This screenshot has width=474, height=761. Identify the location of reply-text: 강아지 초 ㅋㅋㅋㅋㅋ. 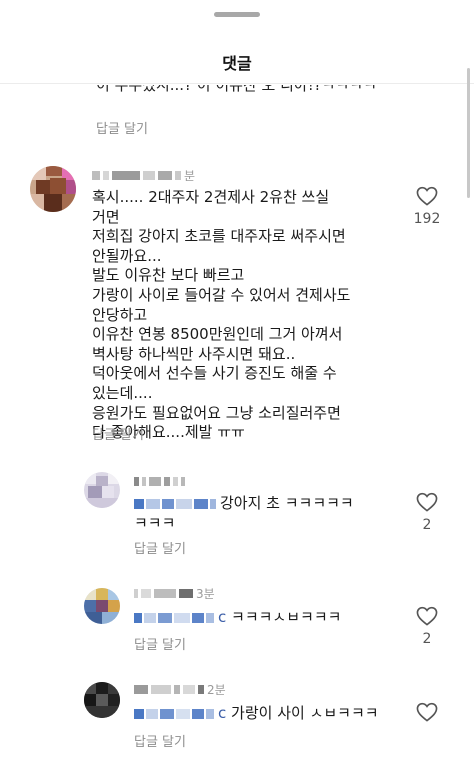
(287, 503).